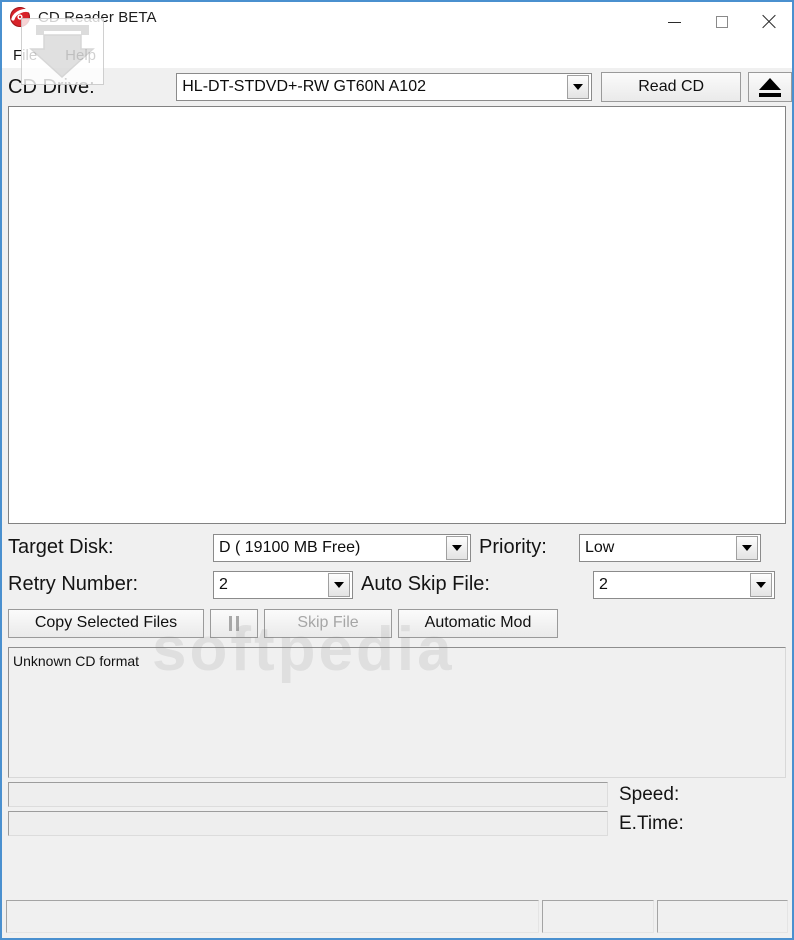 The image size is (794, 940). I want to click on menu-bar: File Help, so click(397, 55).